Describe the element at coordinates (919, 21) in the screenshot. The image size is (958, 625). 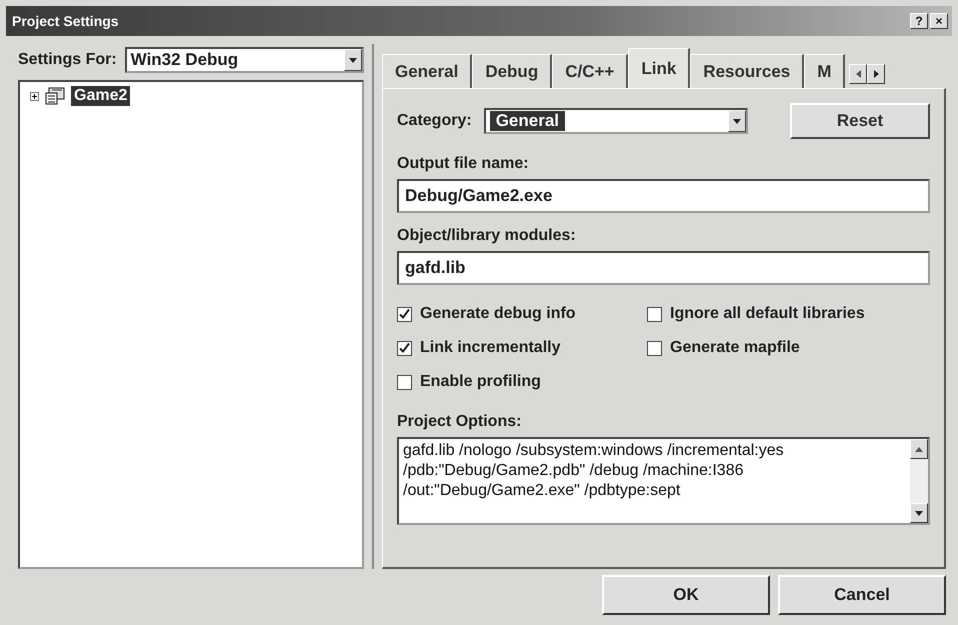
I see `help-button: ?` at that location.